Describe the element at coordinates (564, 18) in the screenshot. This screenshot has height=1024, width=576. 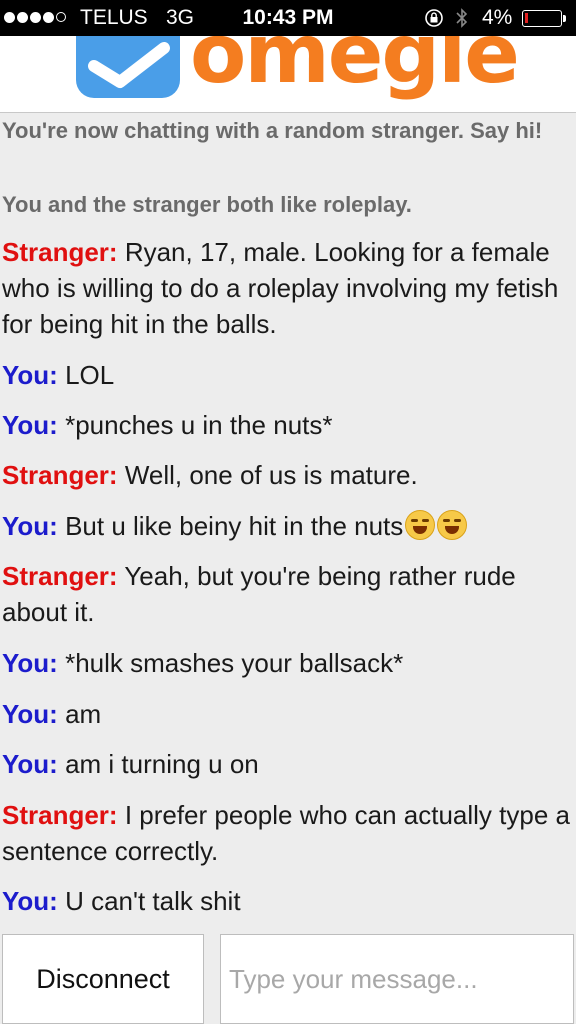
I see `battery-tip` at that location.